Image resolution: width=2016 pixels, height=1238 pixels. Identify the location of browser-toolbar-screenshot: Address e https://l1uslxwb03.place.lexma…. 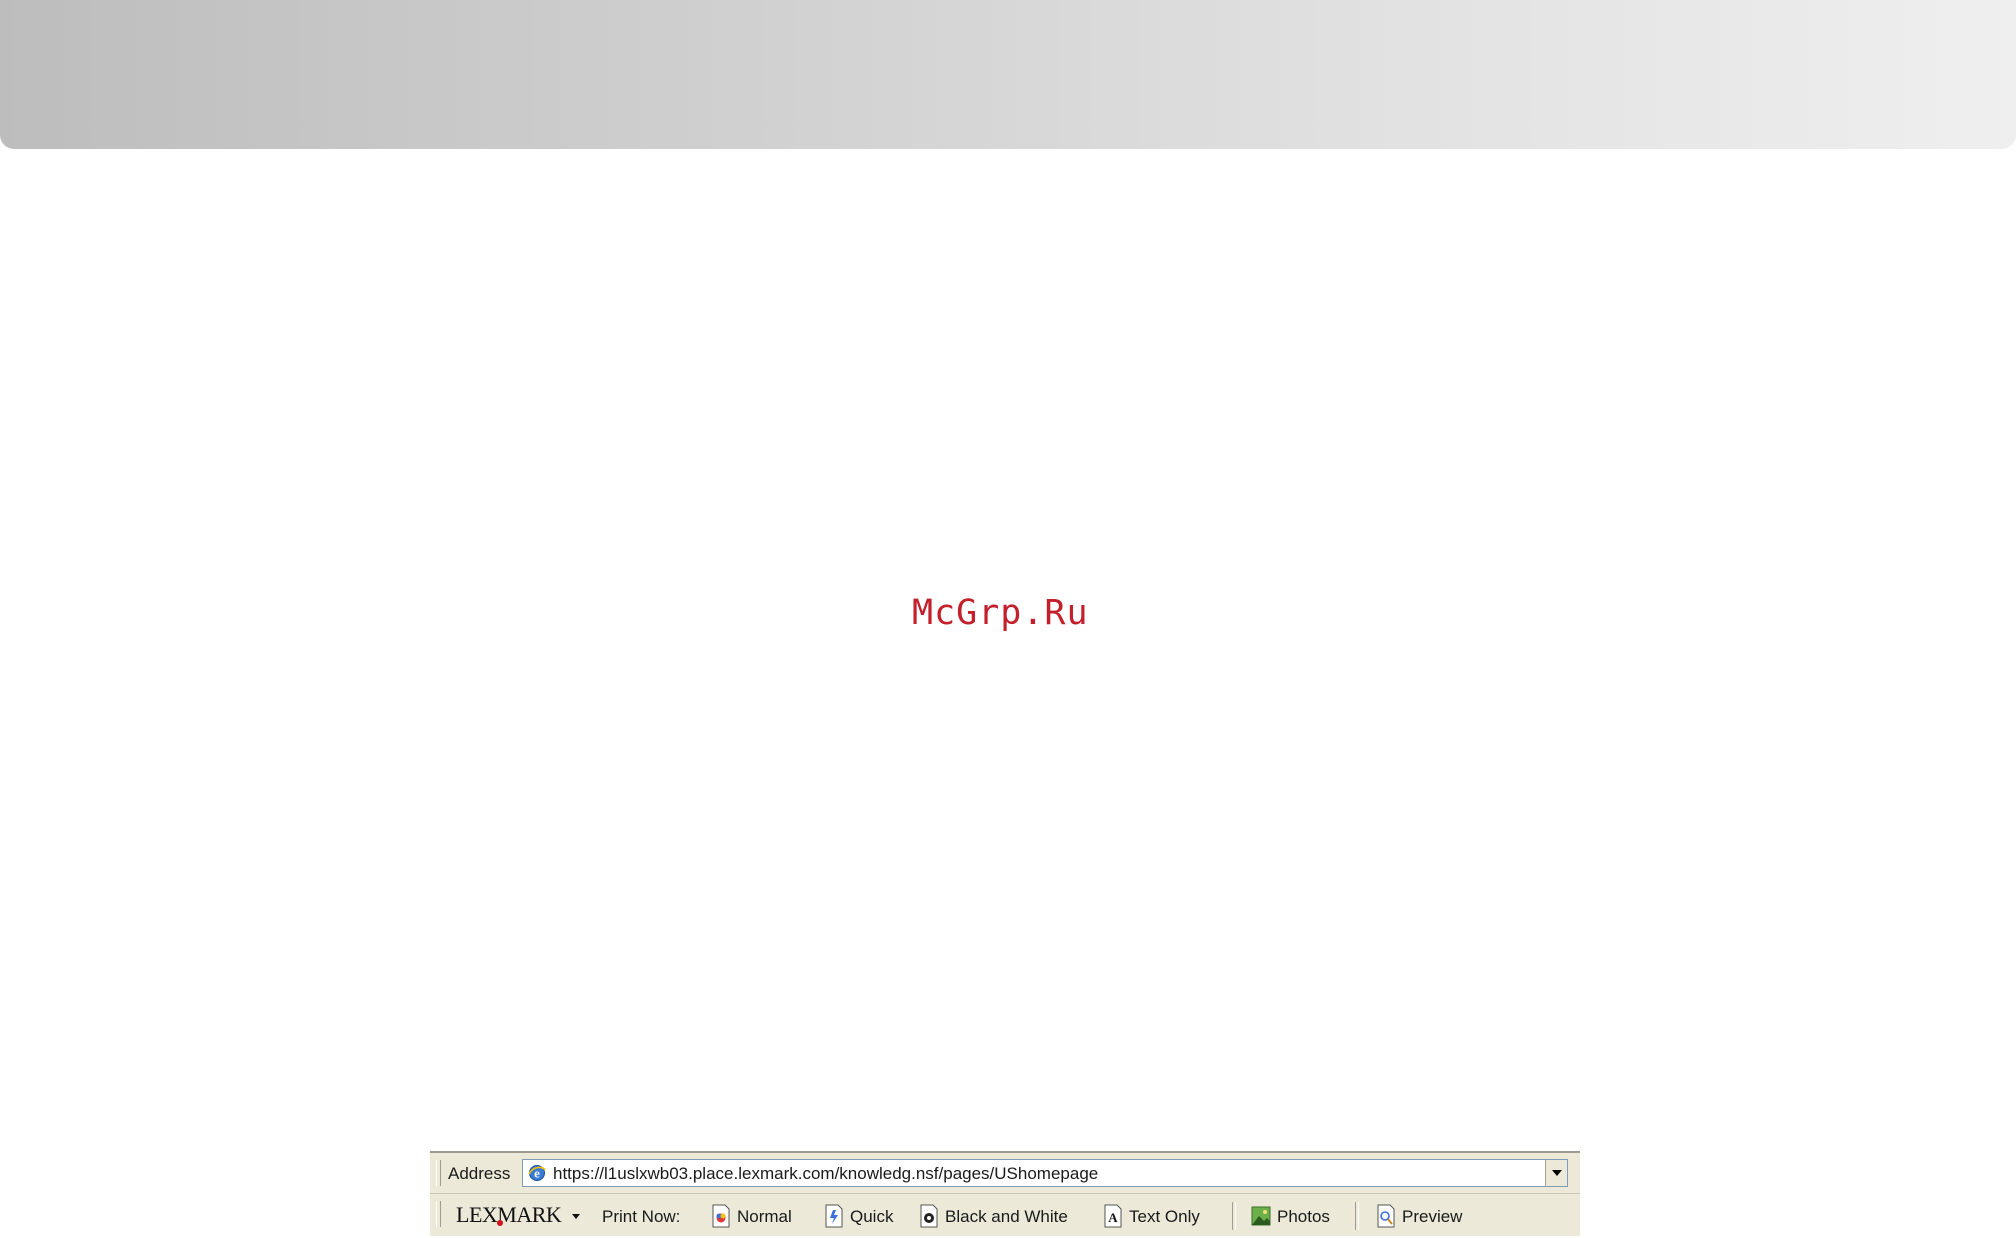
(1005, 1193).